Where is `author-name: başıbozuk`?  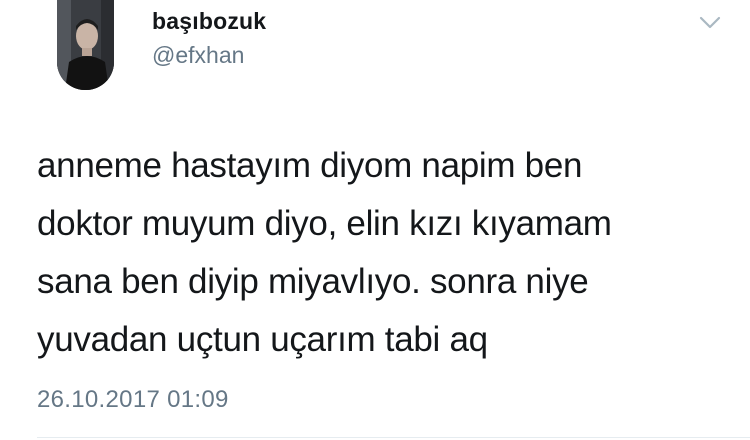 author-name: başıbozuk is located at coordinates (209, 21).